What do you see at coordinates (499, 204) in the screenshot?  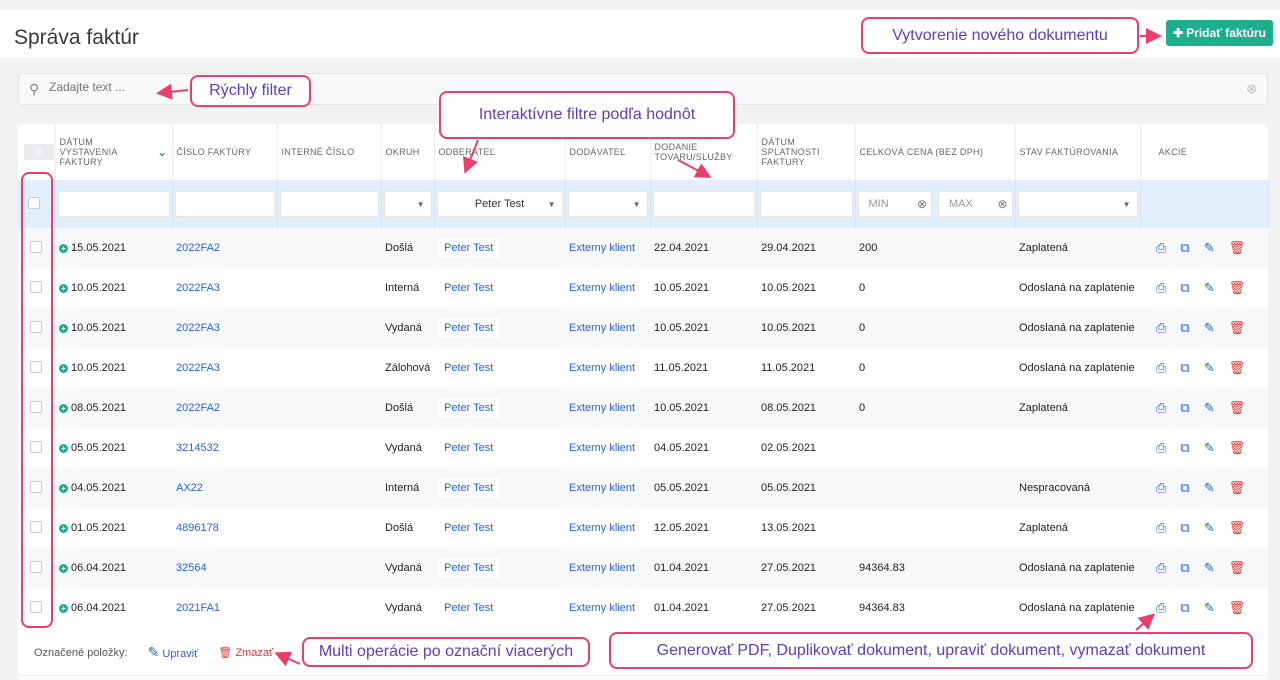 I see `filter-odberatel-select: Peter Test ▼` at bounding box center [499, 204].